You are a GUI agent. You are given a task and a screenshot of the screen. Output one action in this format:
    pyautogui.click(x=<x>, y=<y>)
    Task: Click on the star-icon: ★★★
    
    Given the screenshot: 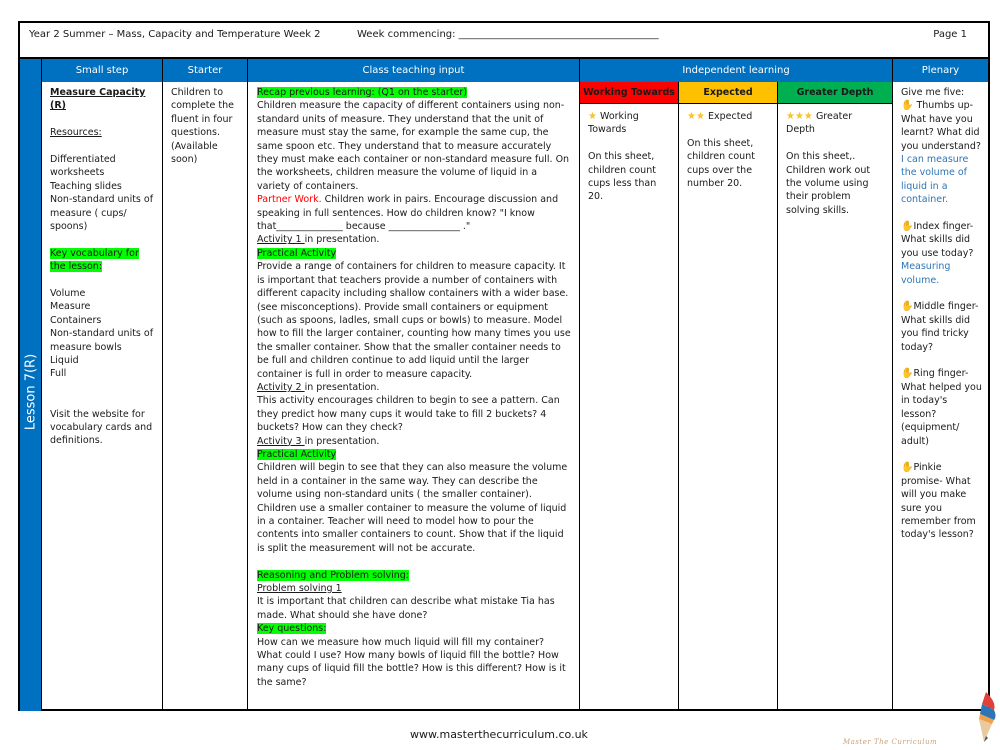 What is the action you would take?
    pyautogui.click(x=799, y=116)
    